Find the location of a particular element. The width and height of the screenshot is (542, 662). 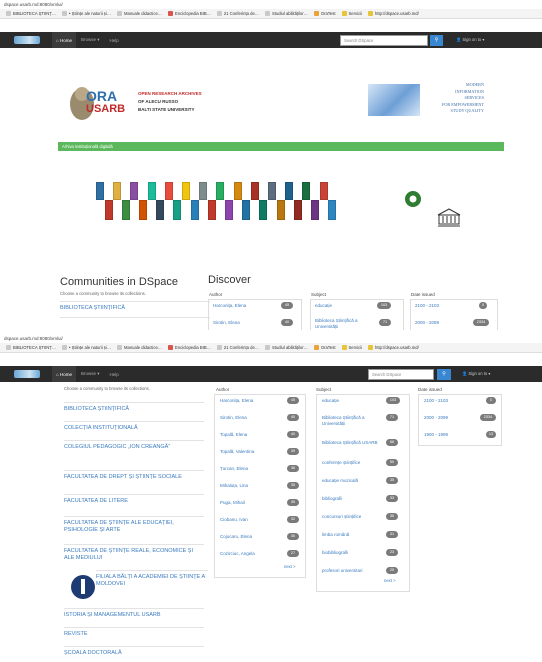

community-item: FACULTATEA DE LITERE is located at coordinates (134, 502).